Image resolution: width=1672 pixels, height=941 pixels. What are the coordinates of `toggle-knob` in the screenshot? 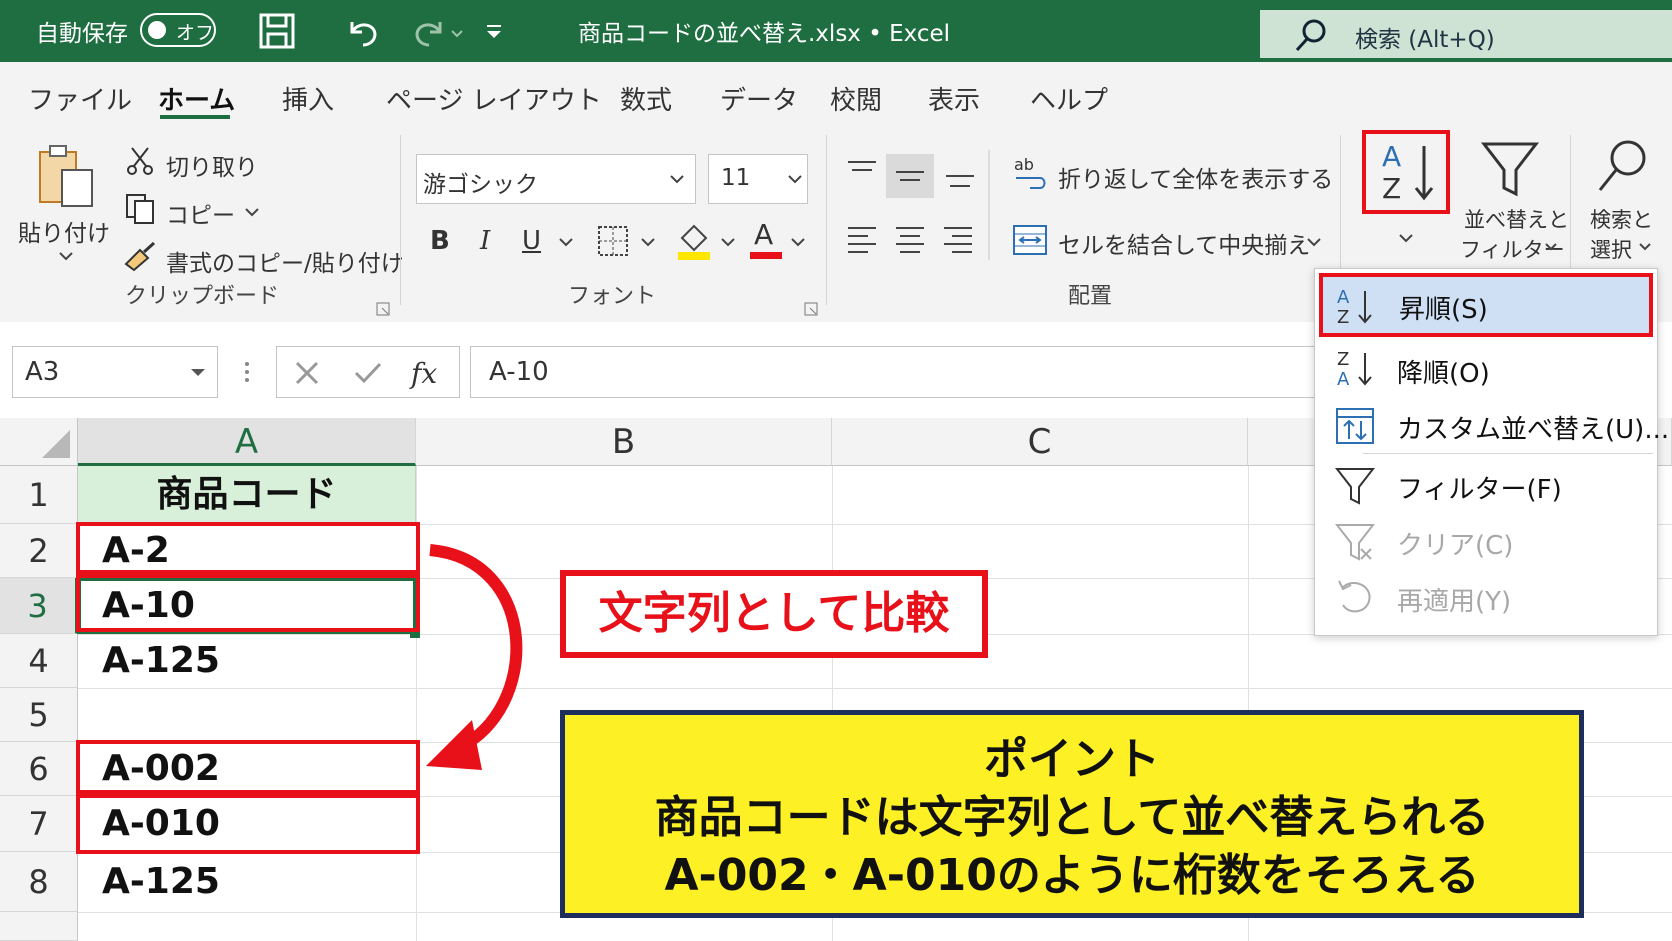 It's located at (157, 30).